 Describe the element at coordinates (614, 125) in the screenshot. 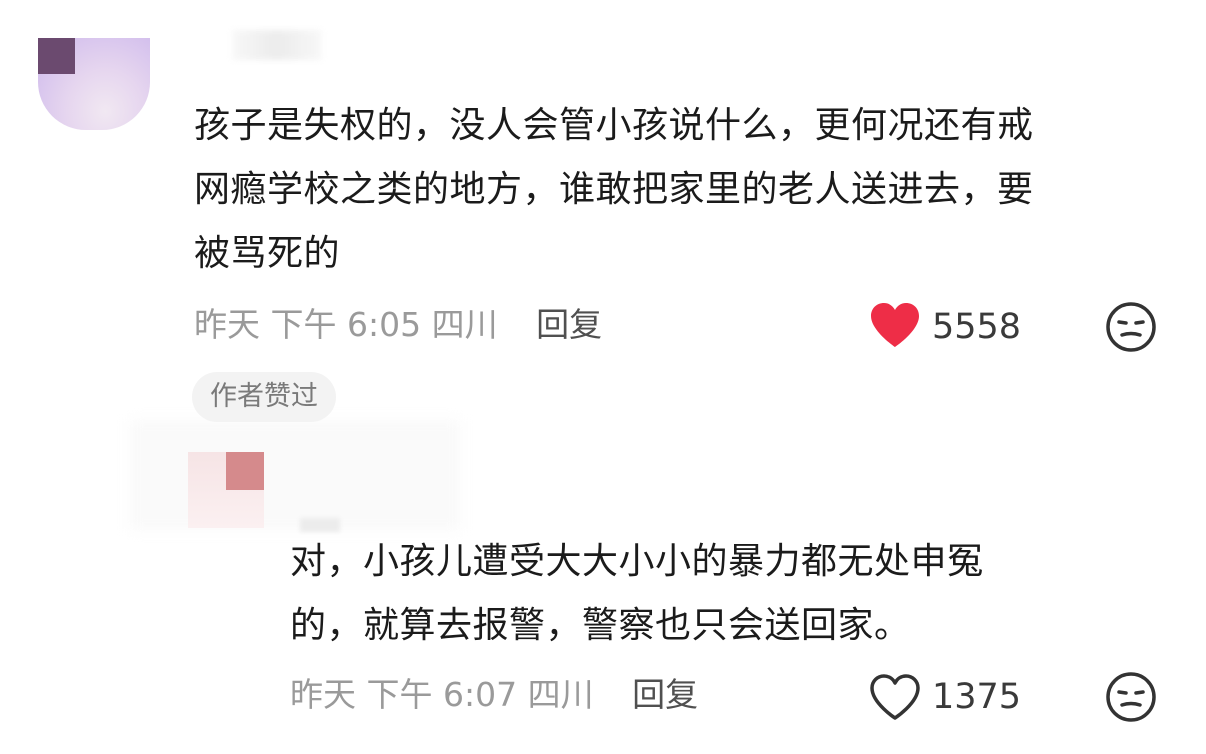

I see `comment-line: 孩子是失权的，没人会管小孩说什么，更何况还有戒` at that location.